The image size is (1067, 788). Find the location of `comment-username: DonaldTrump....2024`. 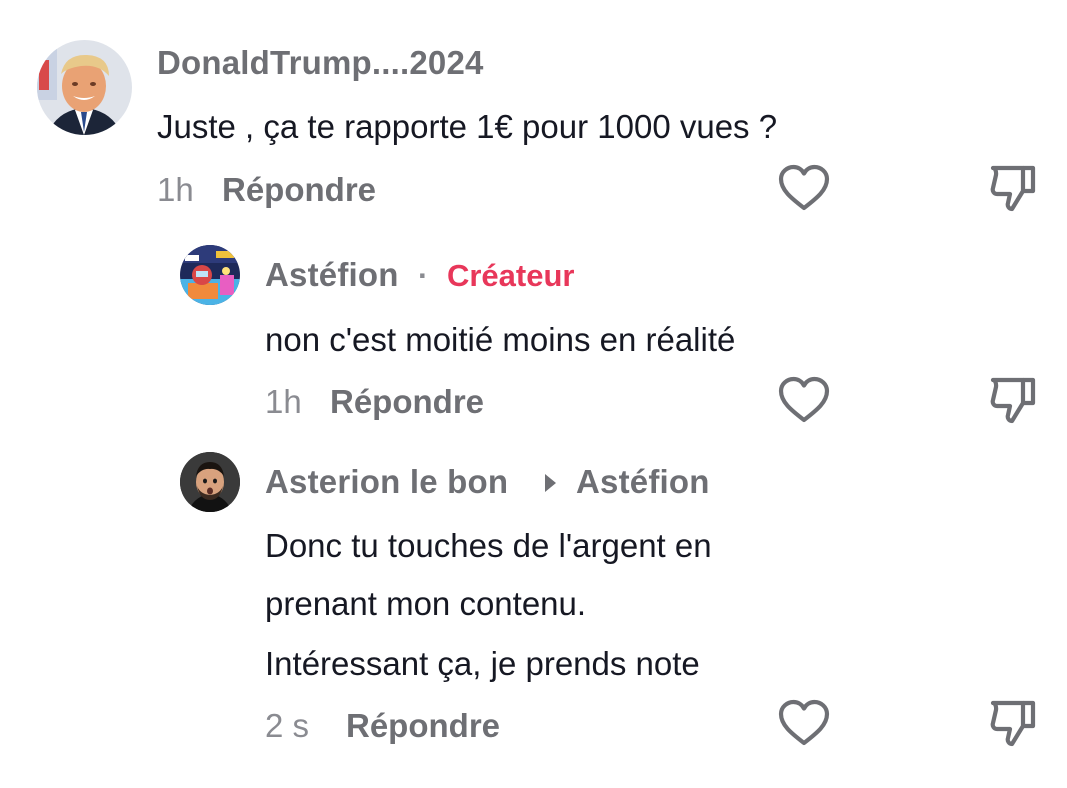

comment-username: DonaldTrump....2024 is located at coordinates (320, 63).